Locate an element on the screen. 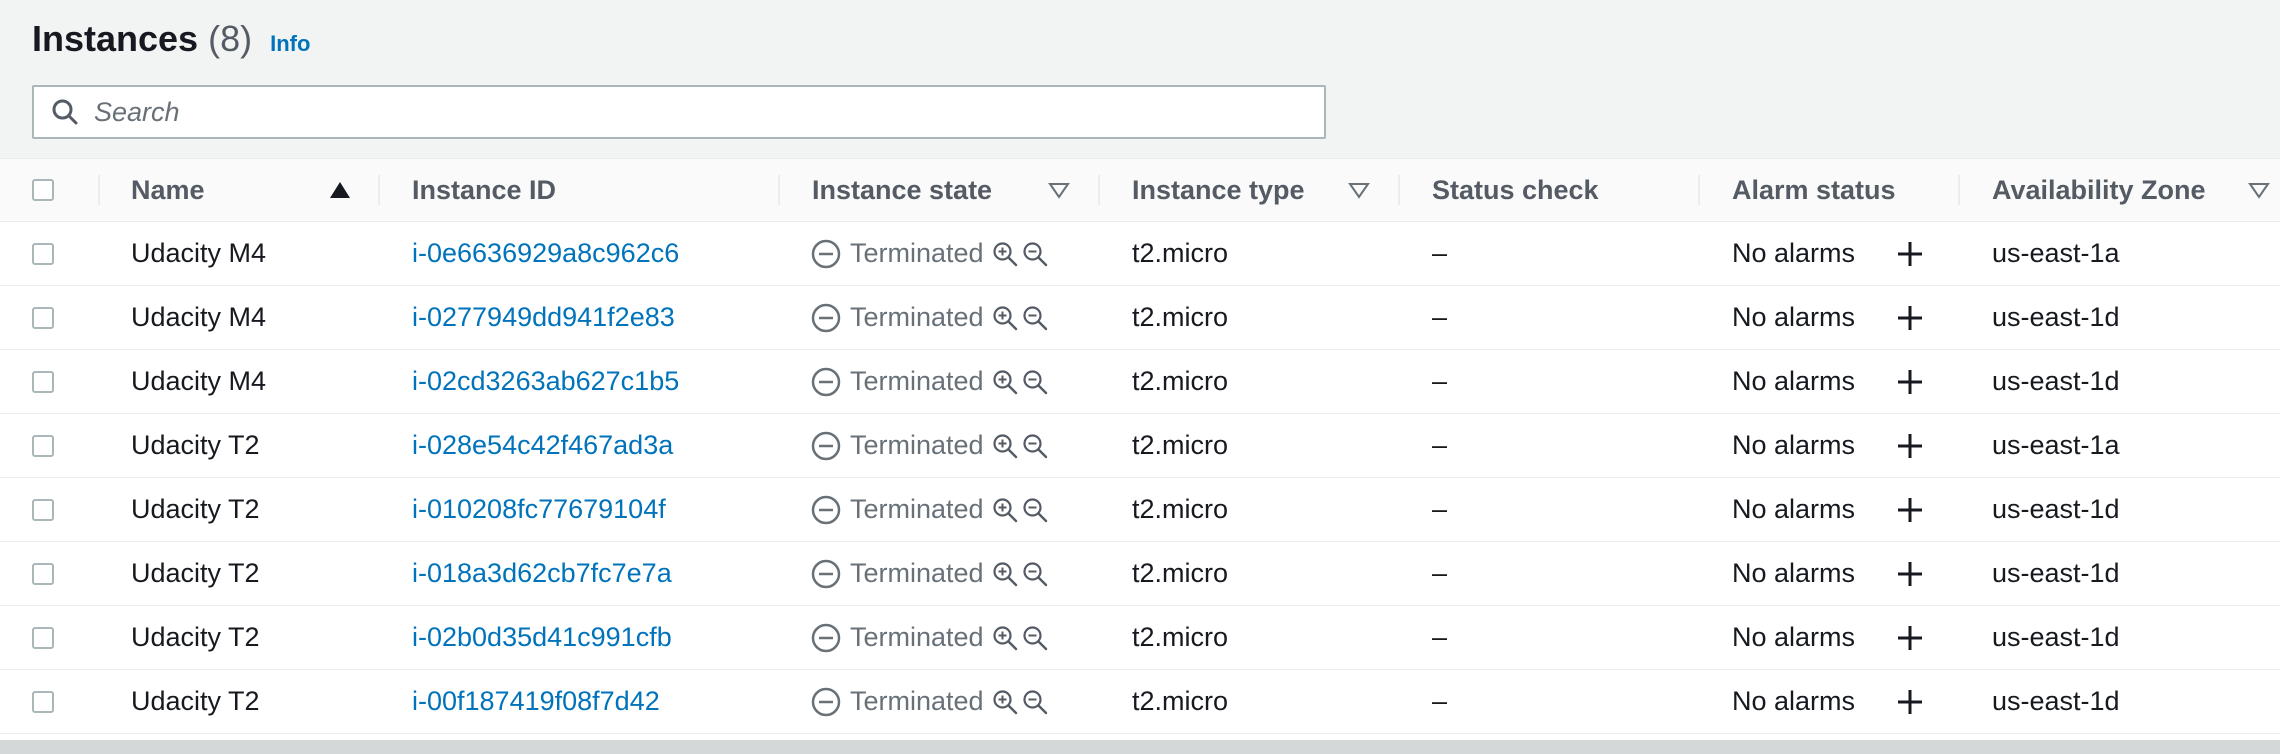 The image size is (2280, 754). select-all-checkbox is located at coordinates (43, 190).